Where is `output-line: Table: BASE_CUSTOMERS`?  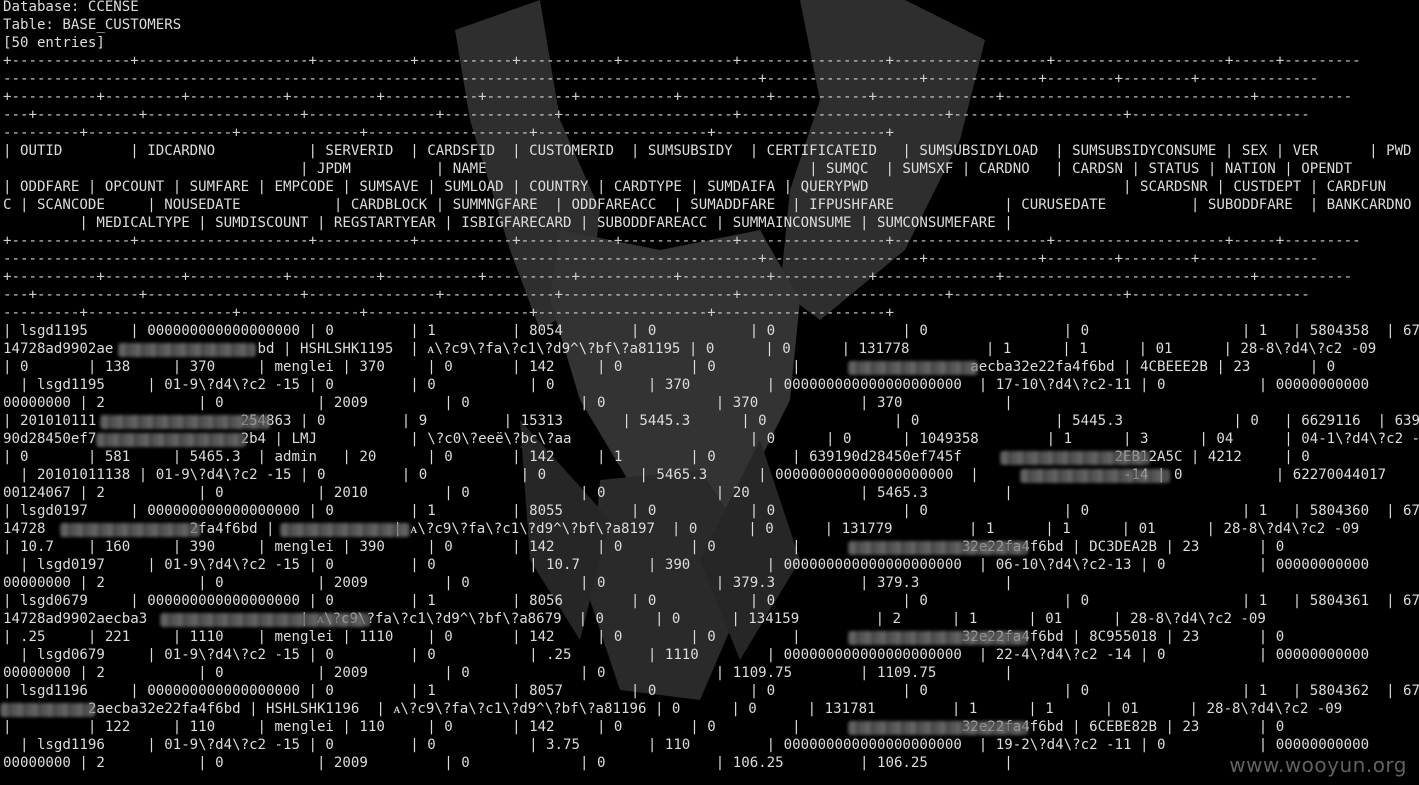 output-line: Table: BASE_CUSTOMERS is located at coordinates (92, 25).